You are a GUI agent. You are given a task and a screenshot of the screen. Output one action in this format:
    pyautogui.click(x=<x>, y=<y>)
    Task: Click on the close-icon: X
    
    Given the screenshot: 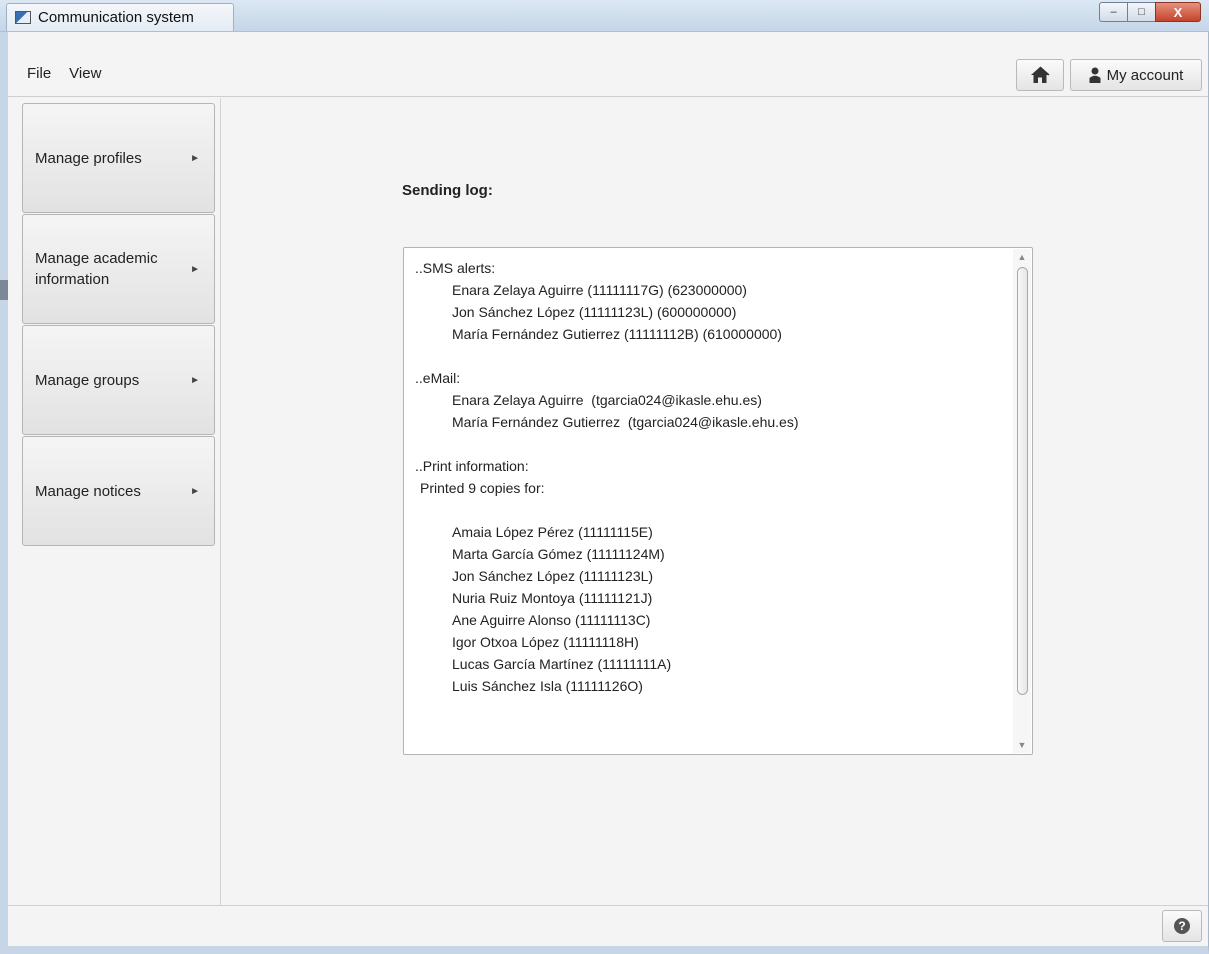 What is the action you would take?
    pyautogui.click(x=1178, y=12)
    